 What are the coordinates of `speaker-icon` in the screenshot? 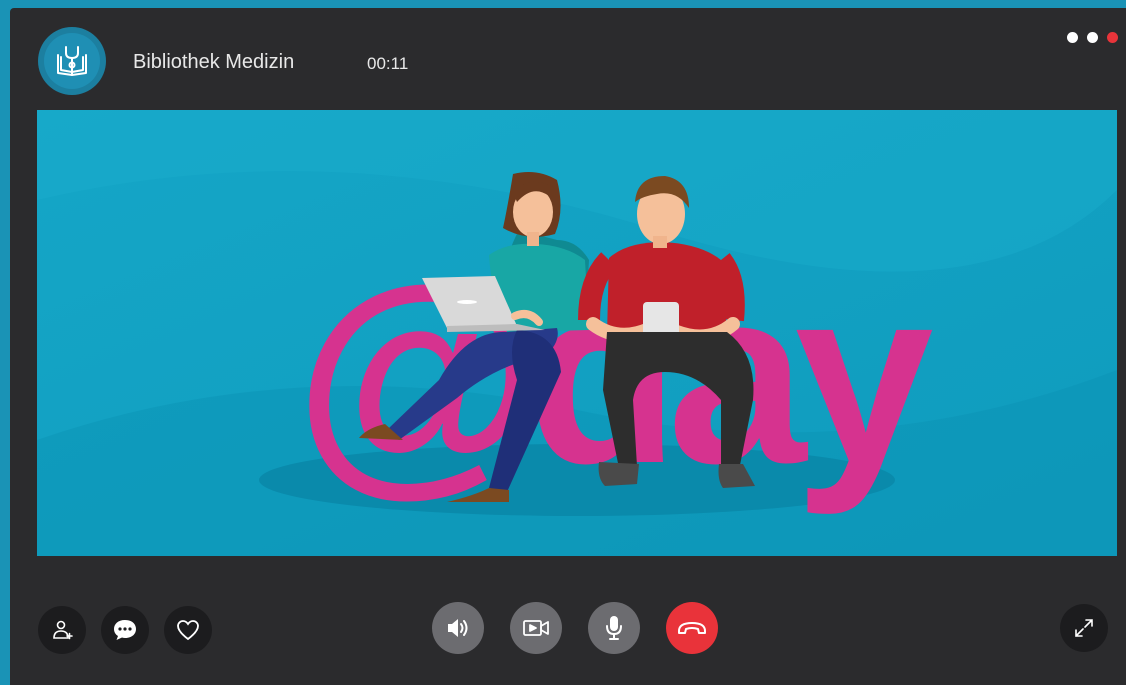 It's located at (458, 628).